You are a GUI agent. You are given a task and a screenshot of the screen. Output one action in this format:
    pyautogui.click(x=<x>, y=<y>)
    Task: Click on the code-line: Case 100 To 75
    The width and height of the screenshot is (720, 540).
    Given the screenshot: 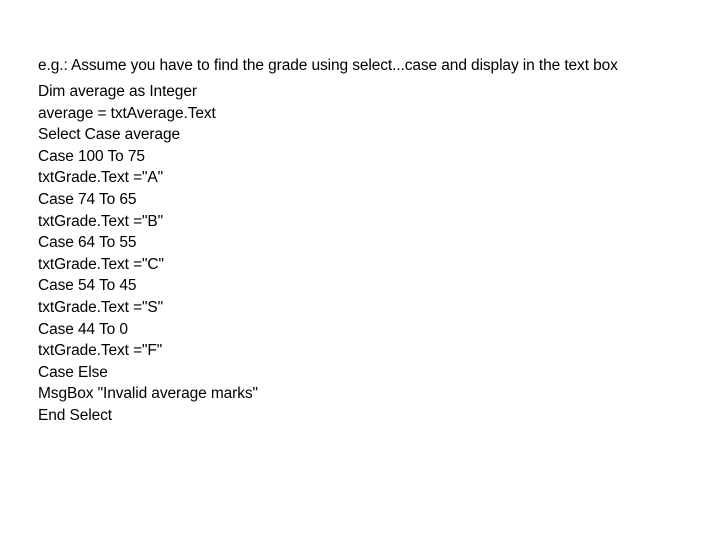 What is the action you would take?
    pyautogui.click(x=91, y=156)
    